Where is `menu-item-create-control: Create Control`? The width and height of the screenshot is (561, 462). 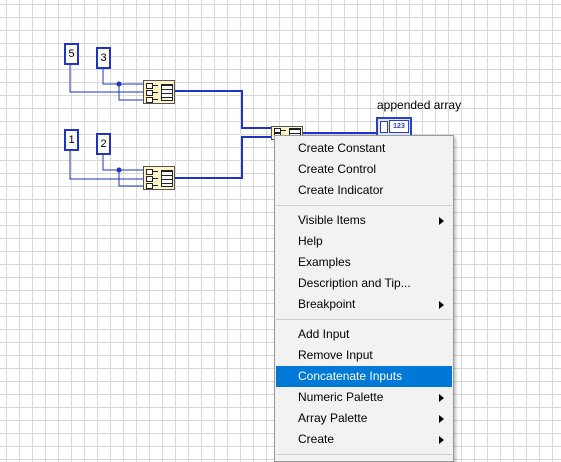
menu-item-create-control: Create Control is located at coordinates (364, 169).